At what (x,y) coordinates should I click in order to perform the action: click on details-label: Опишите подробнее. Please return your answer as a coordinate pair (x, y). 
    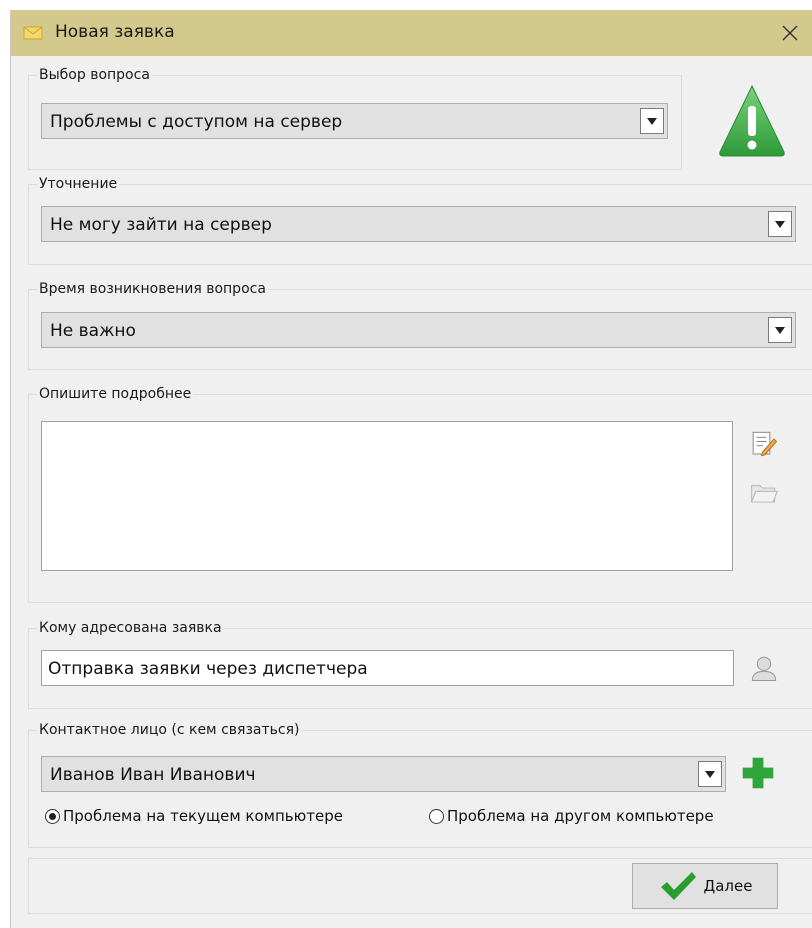
    Looking at the image, I should click on (115, 394).